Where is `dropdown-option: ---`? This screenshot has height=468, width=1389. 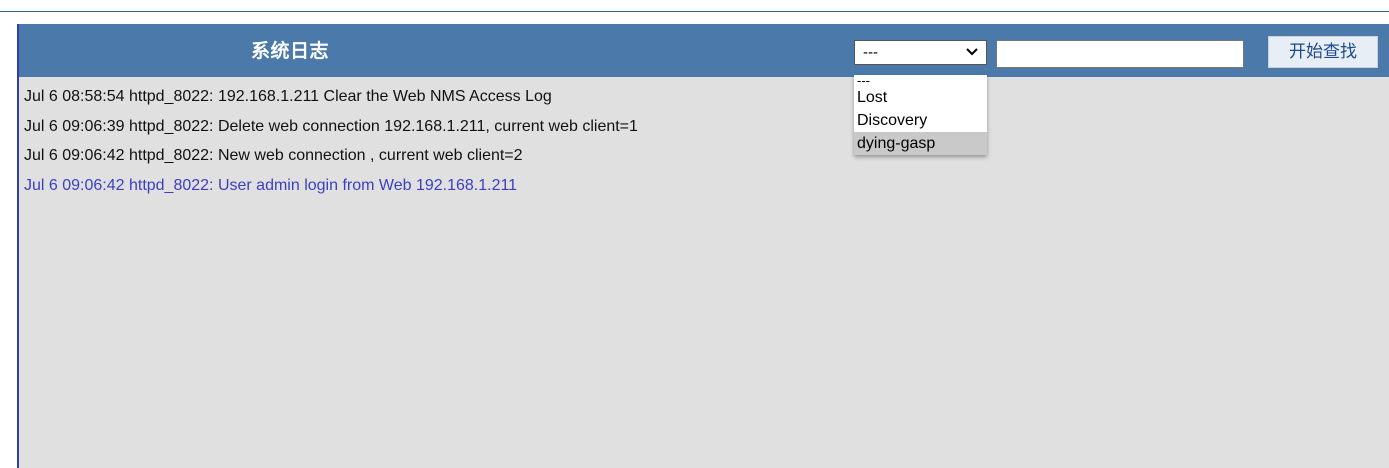
dropdown-option: --- is located at coordinates (920, 80).